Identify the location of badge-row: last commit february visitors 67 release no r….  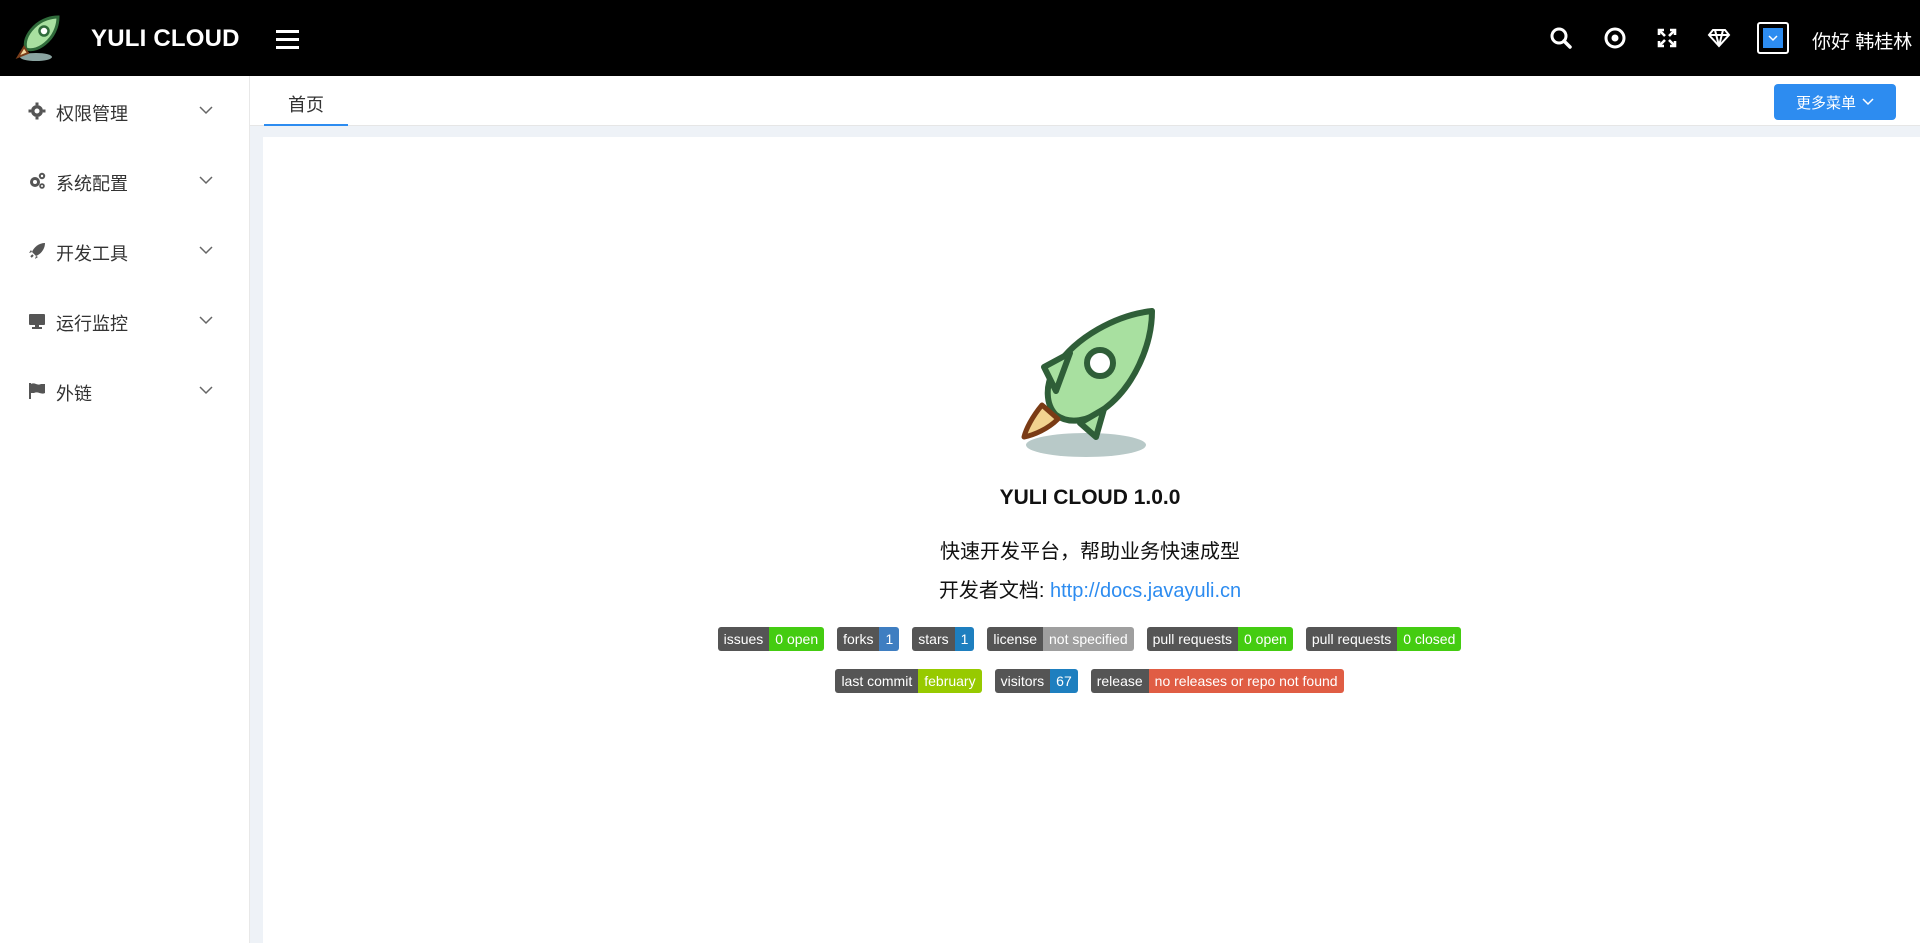
(1089, 681).